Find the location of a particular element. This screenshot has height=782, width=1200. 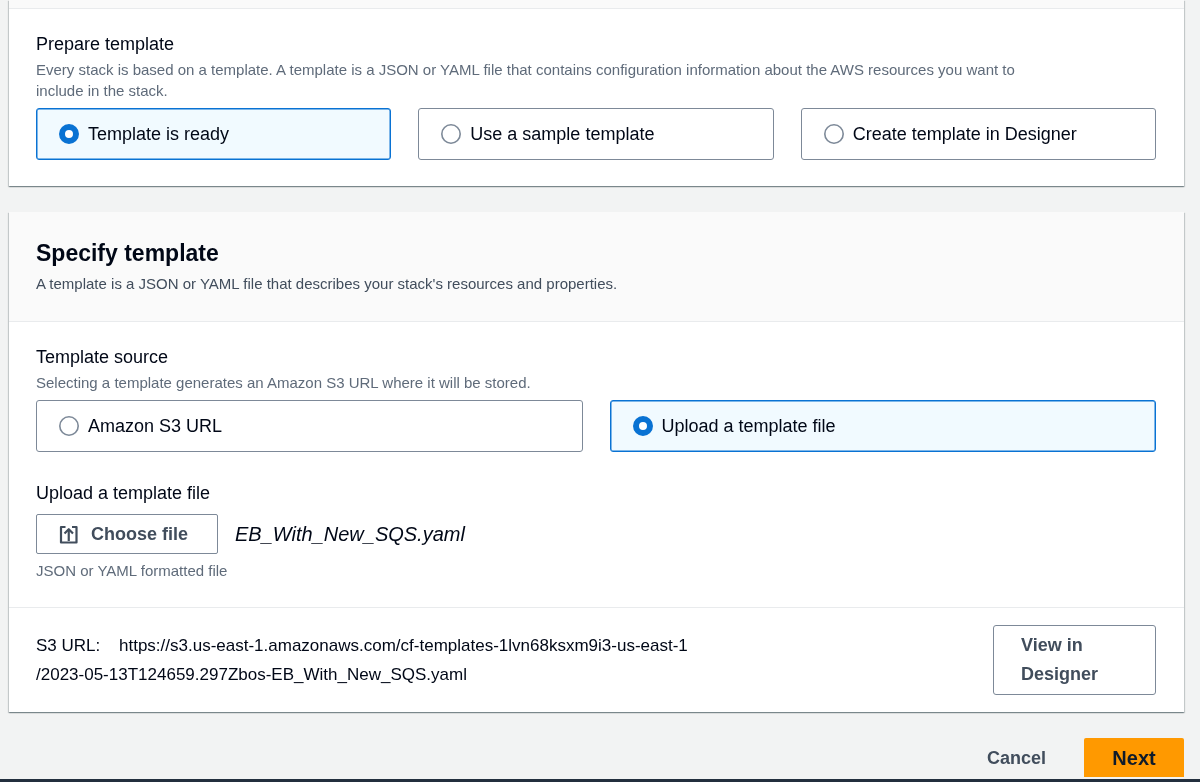

field-description: Selecting a template generates an Amazon S3 URL where it will be stored. is located at coordinates (284, 383).